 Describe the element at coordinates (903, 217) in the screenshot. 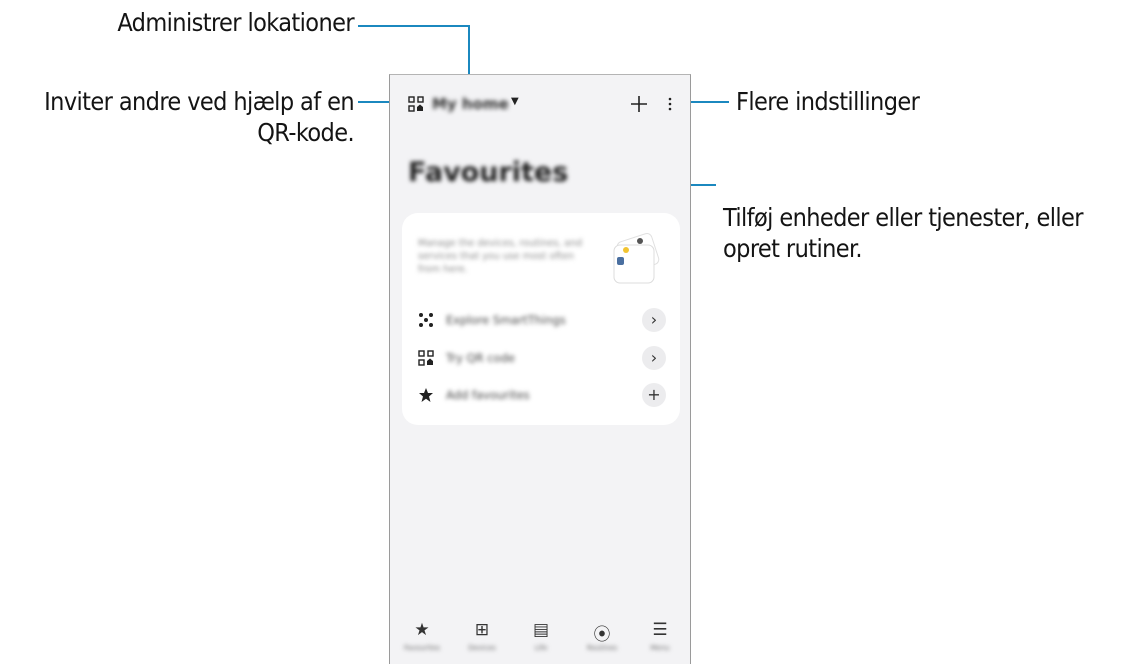

I see `callout-add-devices-line1: Tilføj enheder eller tjenester, eller` at that location.